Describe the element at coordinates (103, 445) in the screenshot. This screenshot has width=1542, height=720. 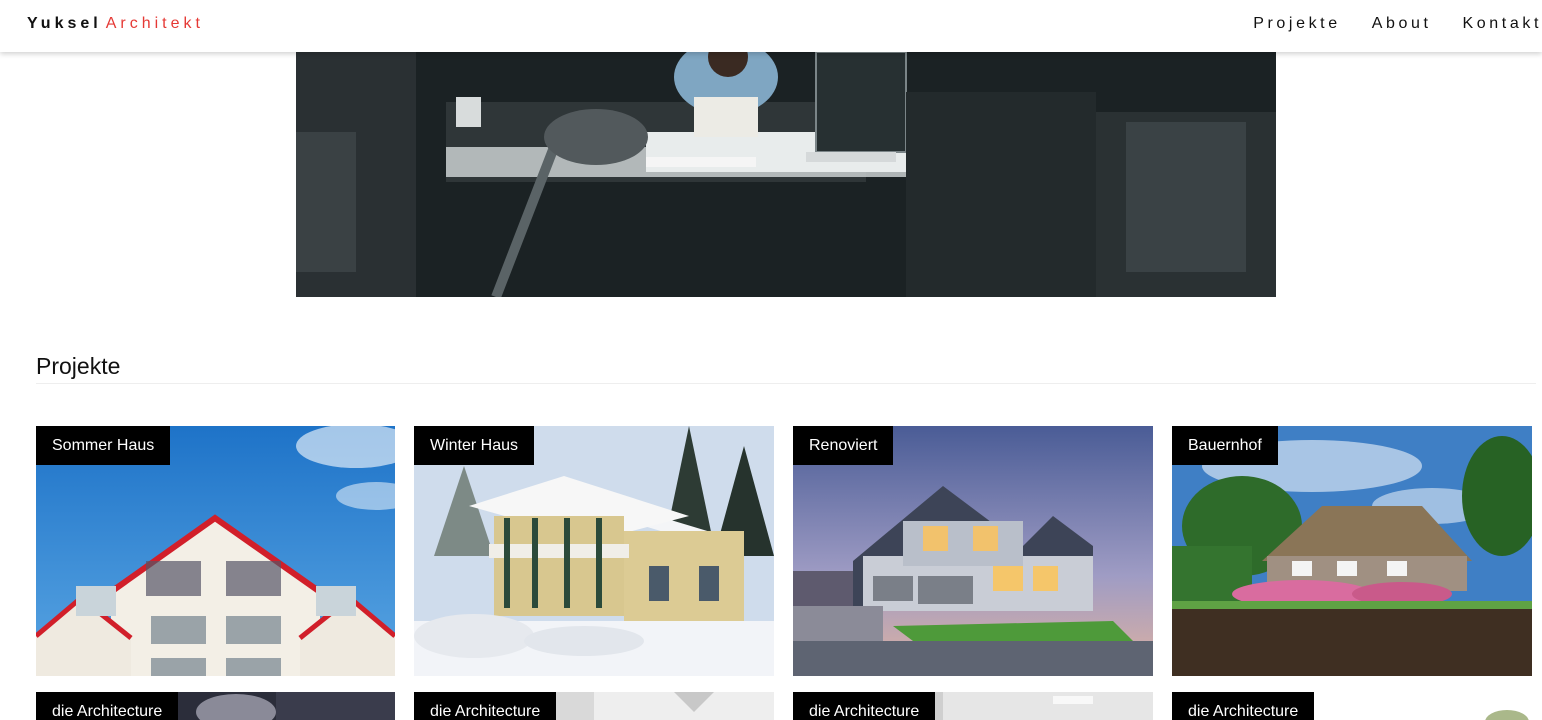
I see `project-label: Sommer Haus` at that location.